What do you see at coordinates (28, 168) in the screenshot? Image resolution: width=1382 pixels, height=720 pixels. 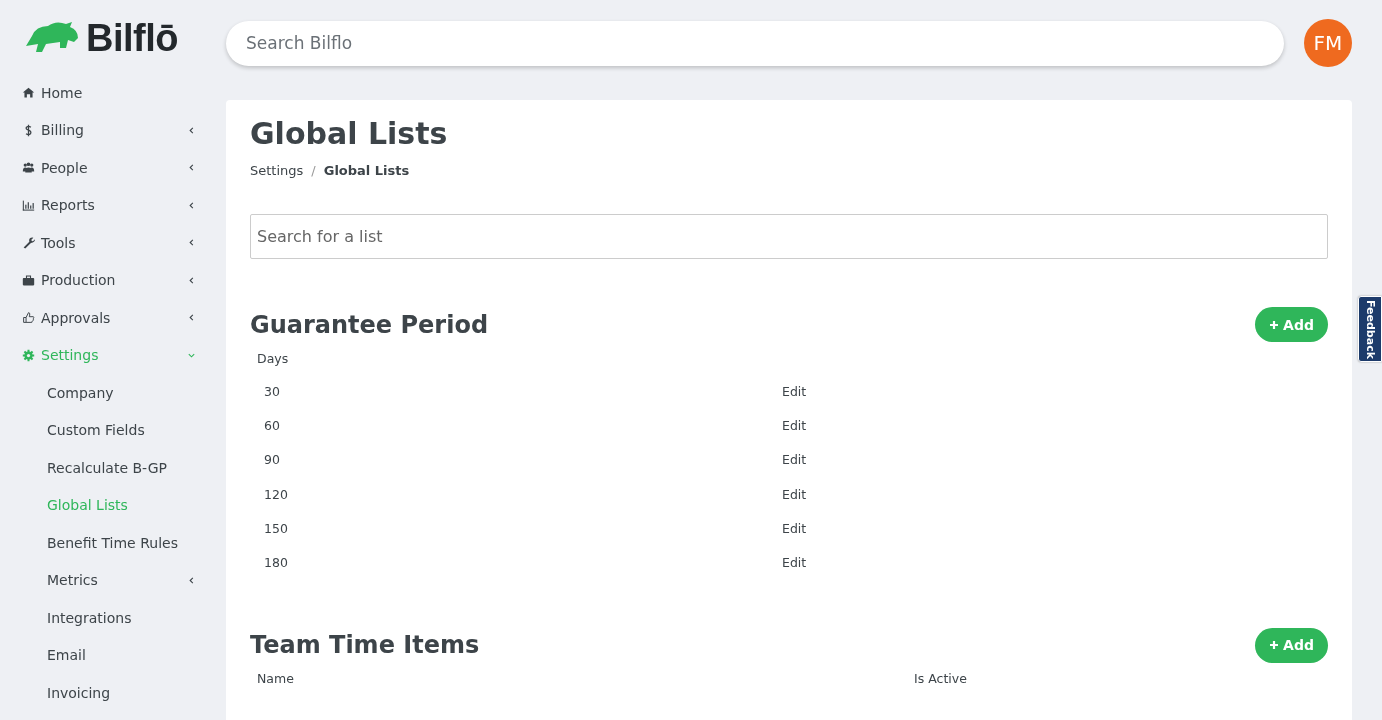 I see `people-icon` at bounding box center [28, 168].